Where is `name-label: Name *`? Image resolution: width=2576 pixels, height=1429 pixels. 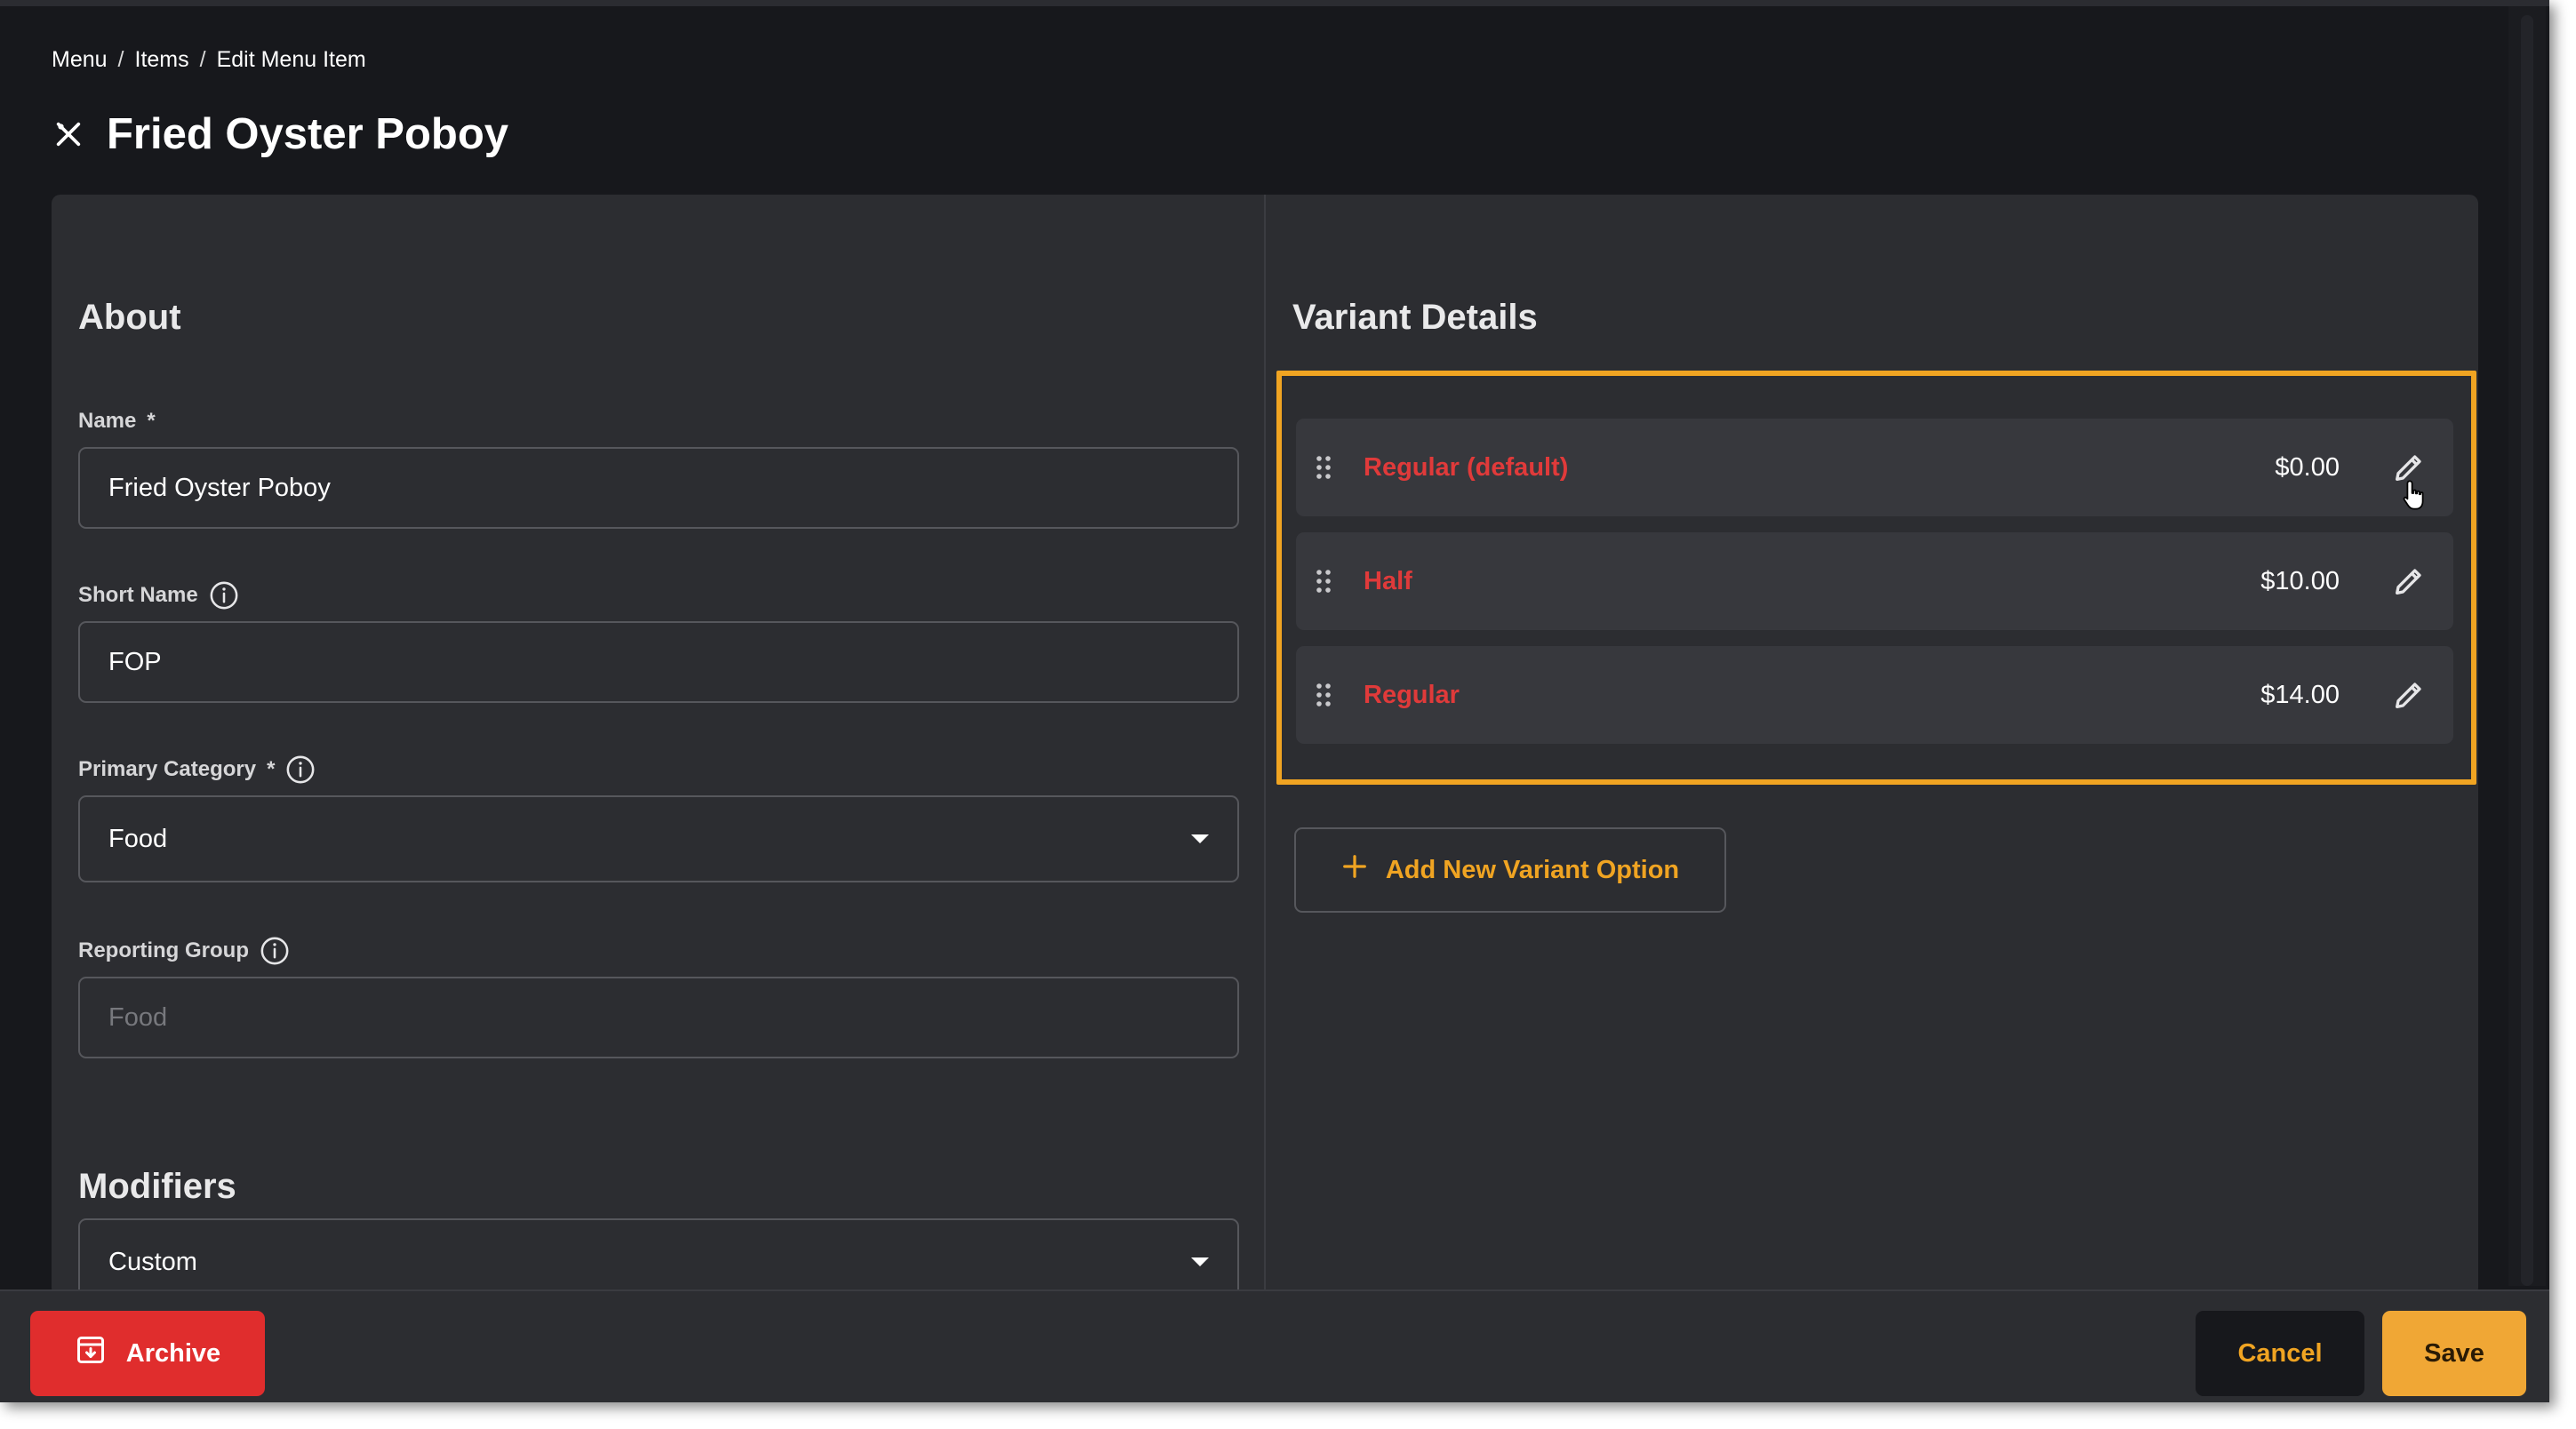 name-label: Name * is located at coordinates (117, 421).